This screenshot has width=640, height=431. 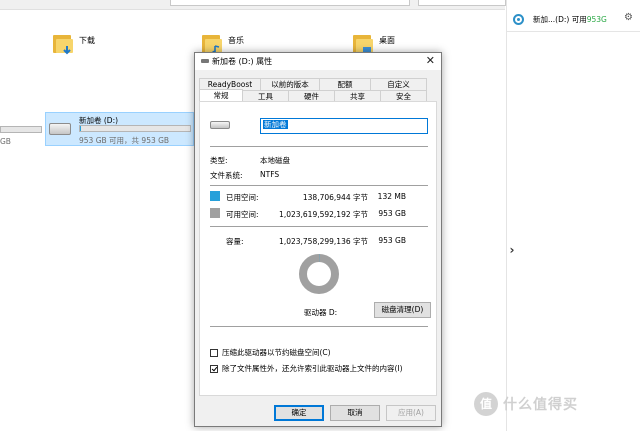 I want to click on drive-free-text: 953 GB 可用，共 953 GB, so click(x=124, y=140).